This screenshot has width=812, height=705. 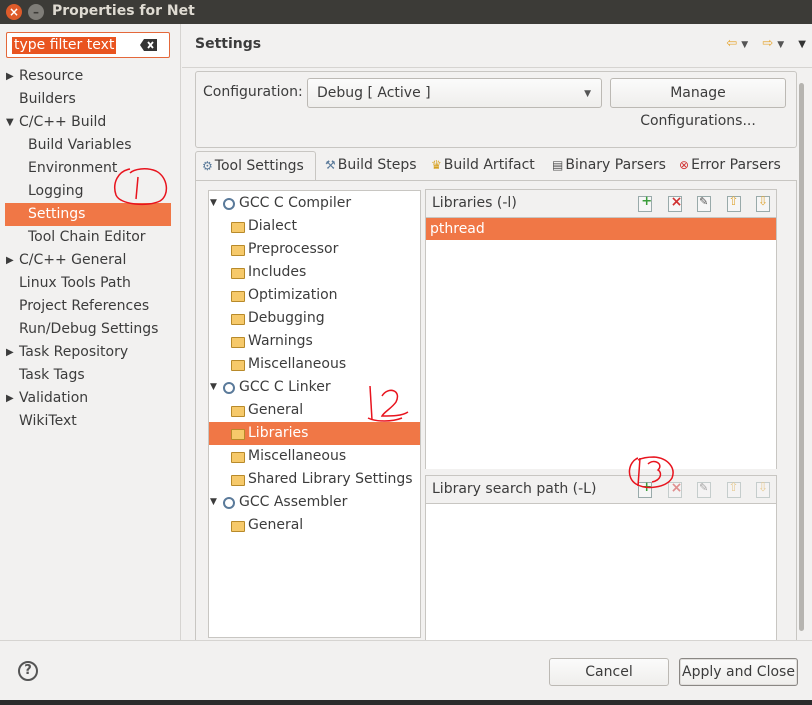 What do you see at coordinates (674, 203) in the screenshot?
I see `delete-library-icon` at bounding box center [674, 203].